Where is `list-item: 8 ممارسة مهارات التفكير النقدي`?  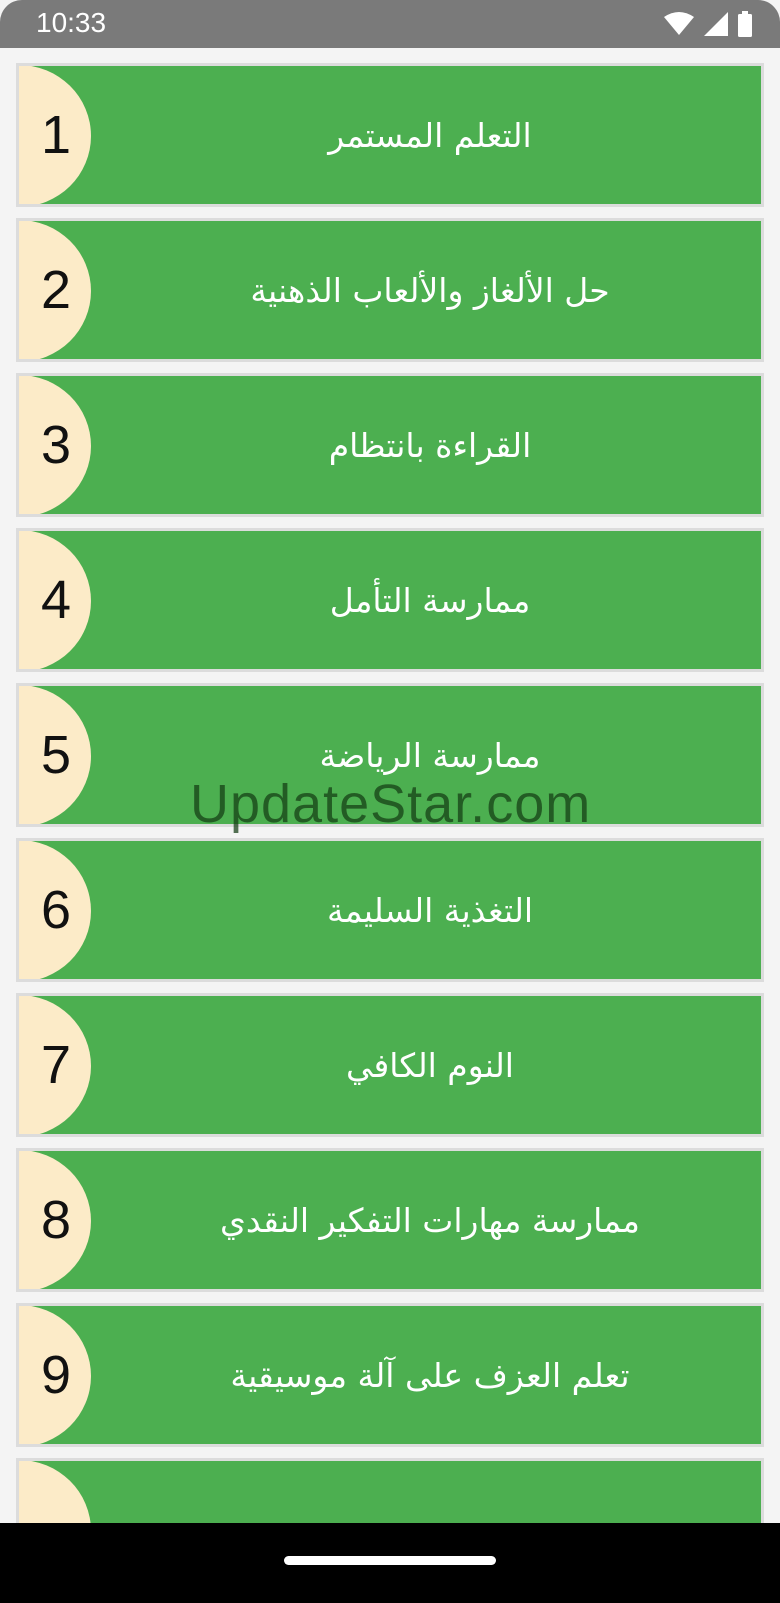
list-item: 8 ممارسة مهارات التفكير النقدي is located at coordinates (390, 1220).